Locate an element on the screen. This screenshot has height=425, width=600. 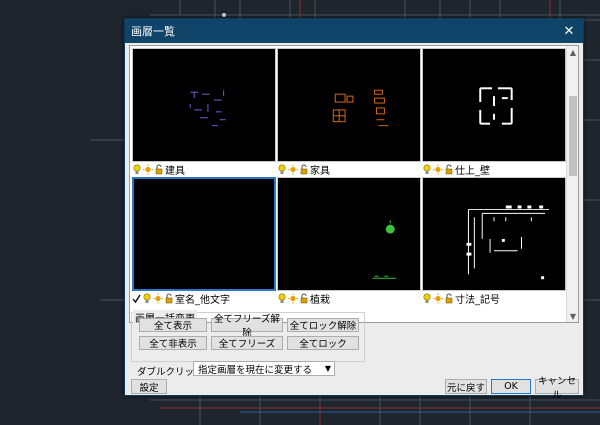
dialog-titlebar: 画層一覧 ✕ is located at coordinates (354, 31).